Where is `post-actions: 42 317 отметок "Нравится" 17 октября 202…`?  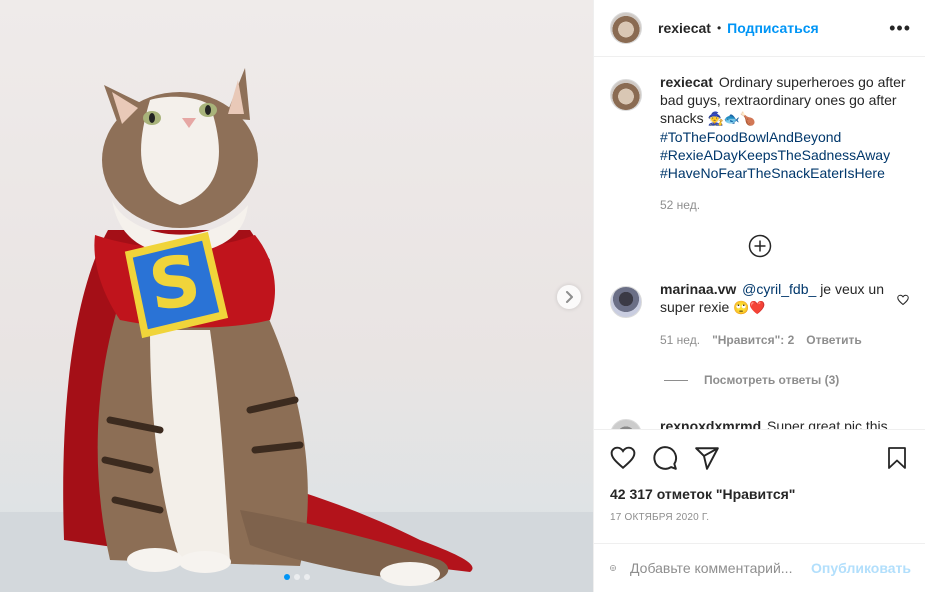 post-actions: 42 317 отметок "Нравится" 17 октября 202… is located at coordinates (759, 486).